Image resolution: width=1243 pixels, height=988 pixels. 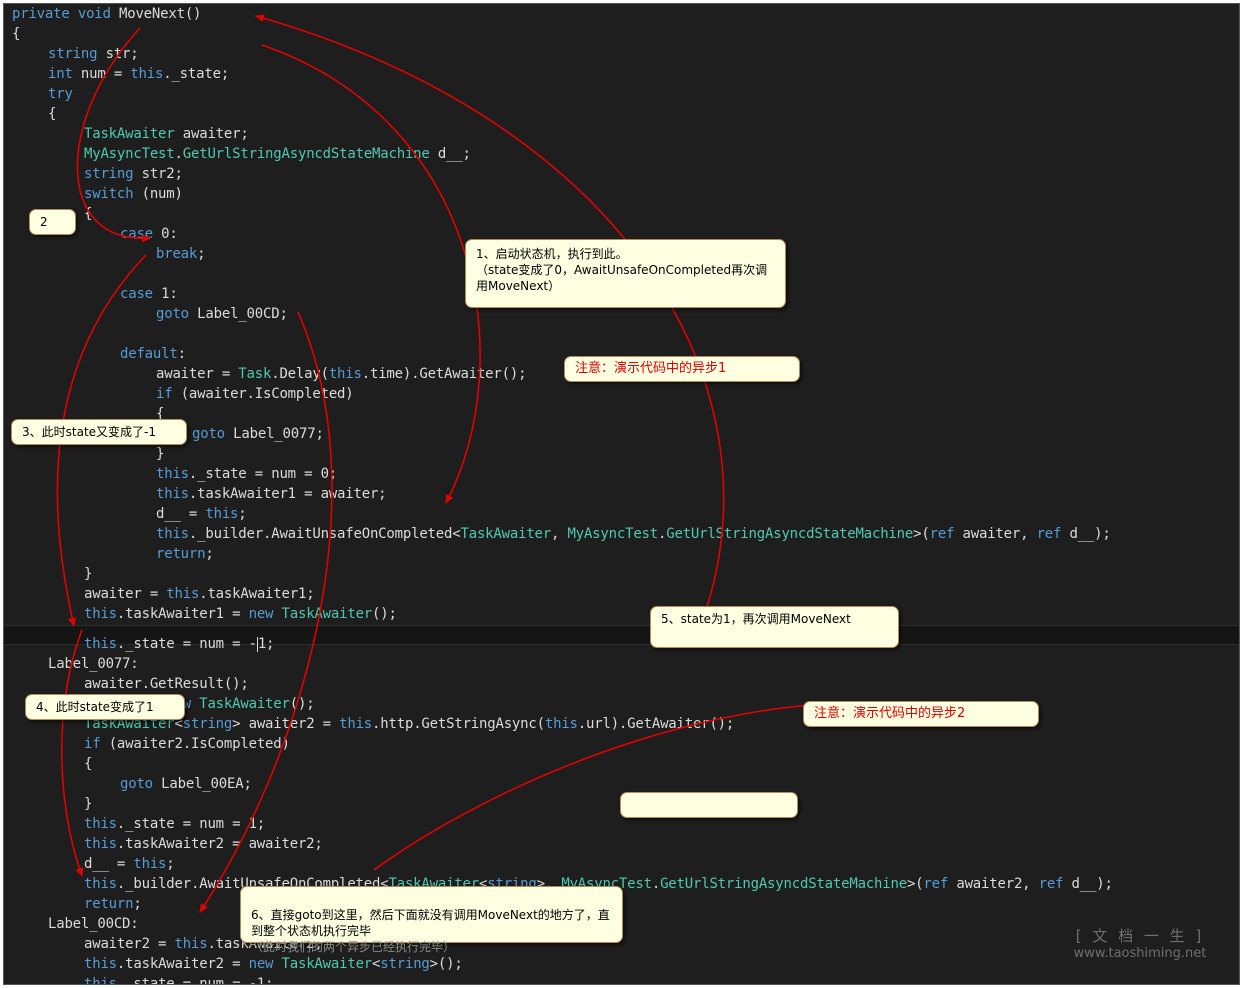 What do you see at coordinates (158, 194) in the screenshot?
I see `code-token: (num)` at bounding box center [158, 194].